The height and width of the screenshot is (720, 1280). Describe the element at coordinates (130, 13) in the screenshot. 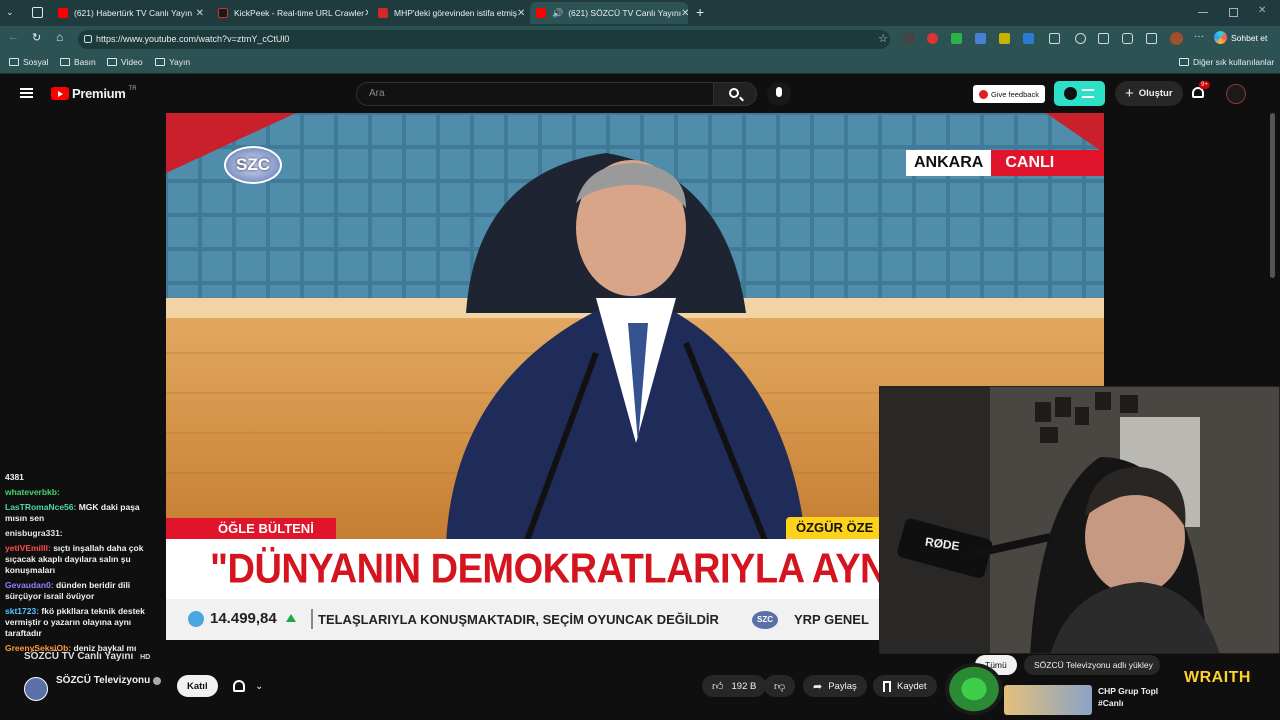

I see `tab-haberturk: (621) Habertürk TV Canlı Yayın ✕` at that location.